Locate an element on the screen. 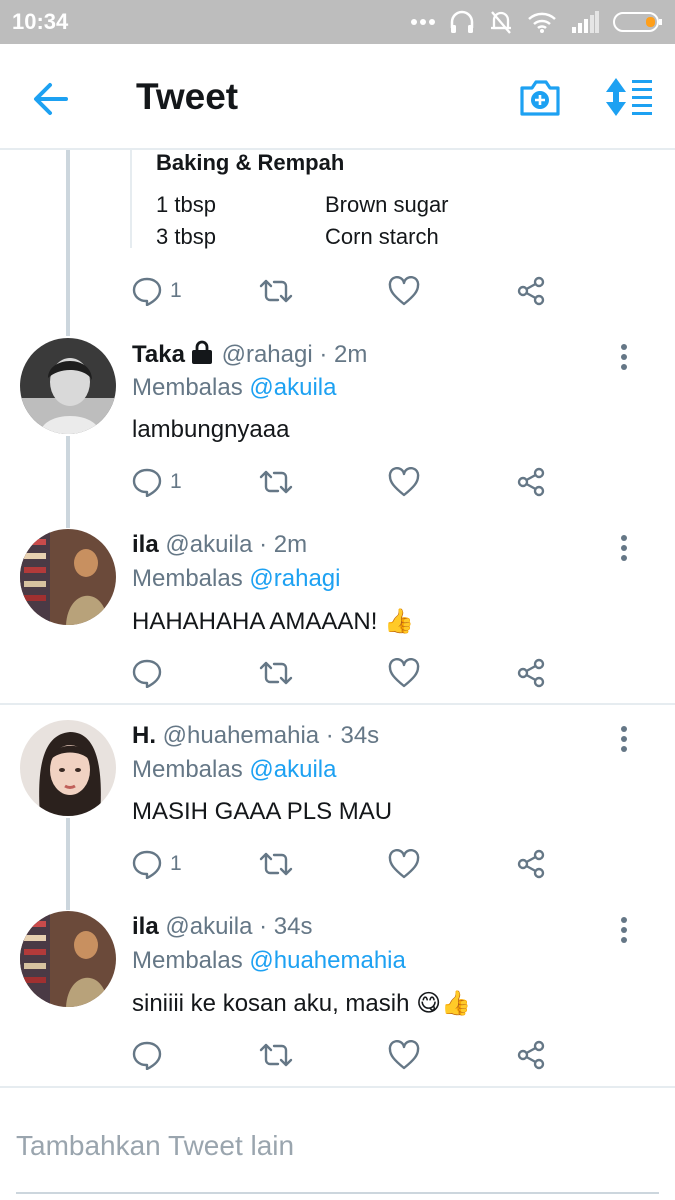 The height and width of the screenshot is (1200, 675). status-bar: 10:34 is located at coordinates (337, 22).